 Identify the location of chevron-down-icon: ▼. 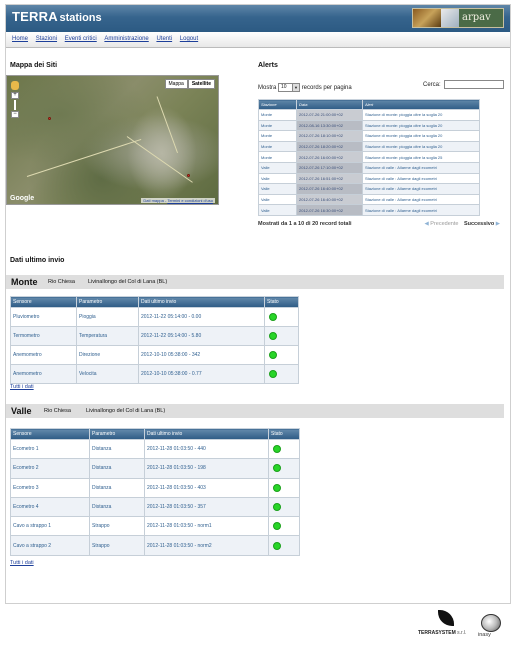
(296, 87).